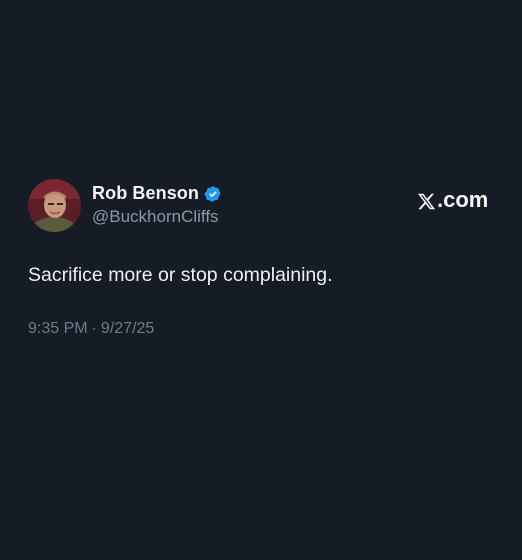 Image resolution: width=522 pixels, height=560 pixels. Describe the element at coordinates (213, 194) in the screenshot. I see `verified-badge-icon` at that location.